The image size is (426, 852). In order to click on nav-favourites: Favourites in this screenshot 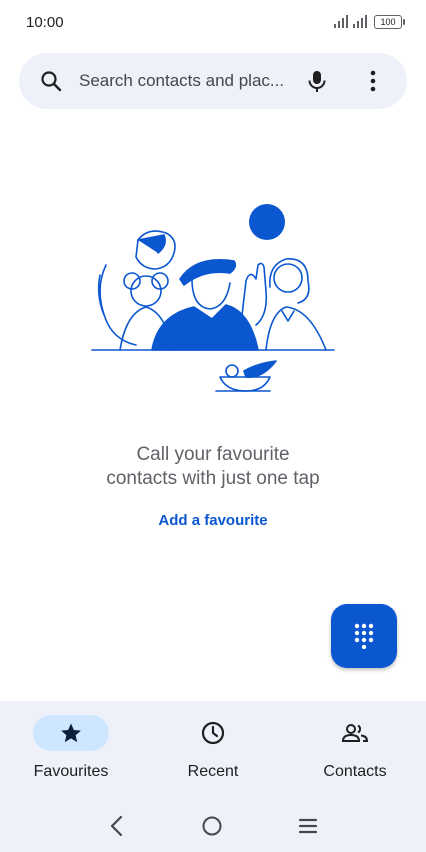, I will do `click(71, 750)`.